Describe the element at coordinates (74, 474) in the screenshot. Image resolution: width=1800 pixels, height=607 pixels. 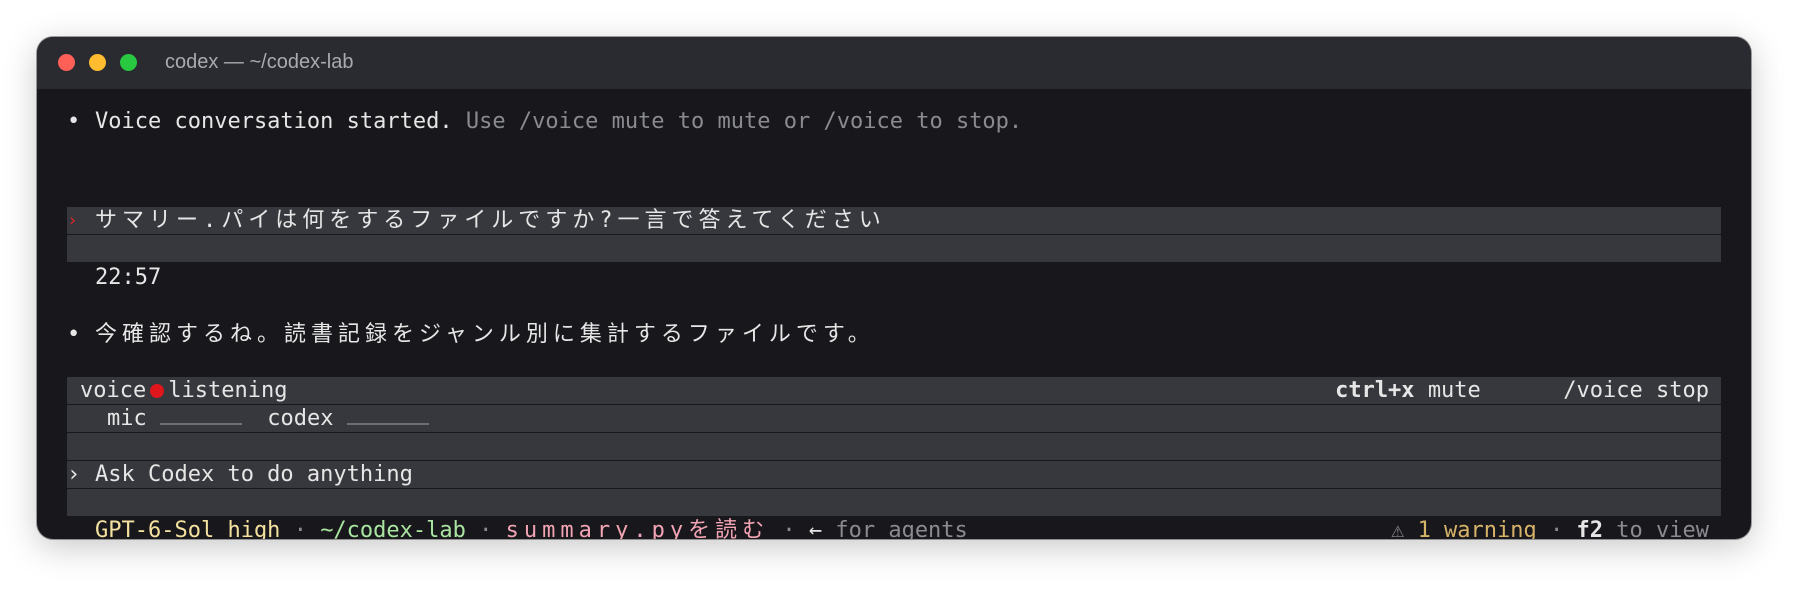
I see `prompt-caret-icon: ›` at that location.